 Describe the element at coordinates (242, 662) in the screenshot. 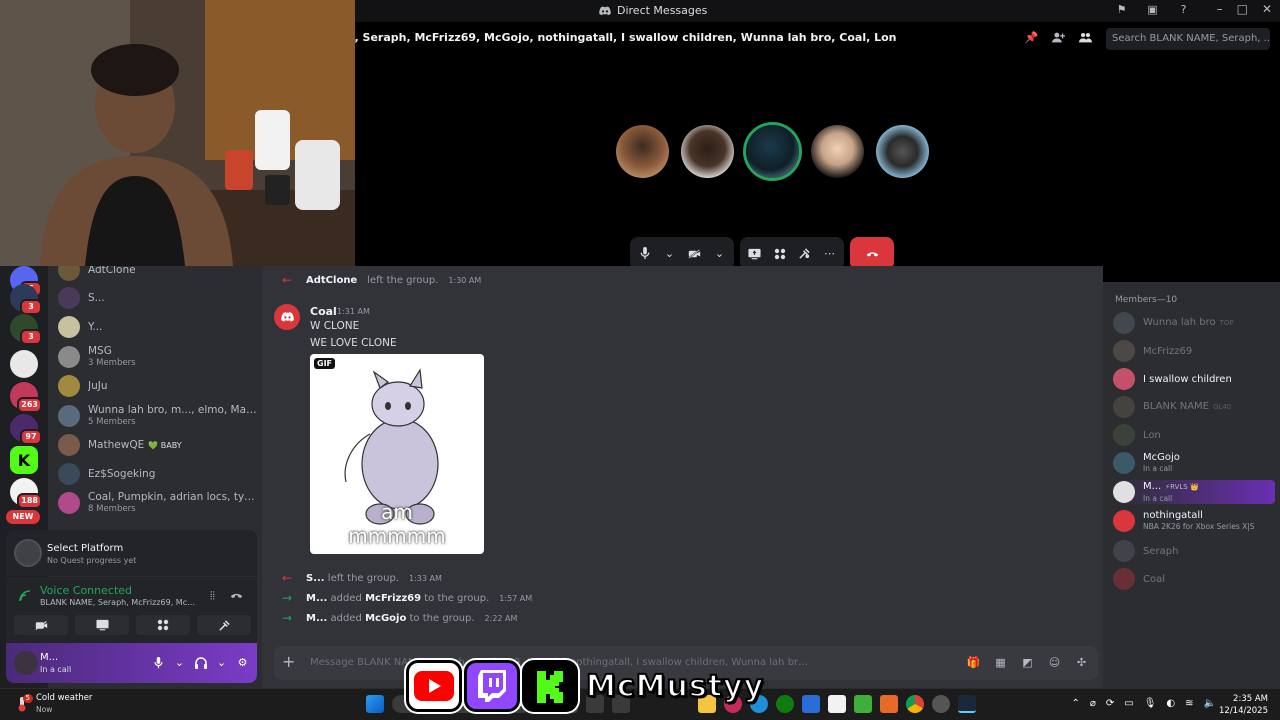

I see `gear-icon: ⚙` at that location.